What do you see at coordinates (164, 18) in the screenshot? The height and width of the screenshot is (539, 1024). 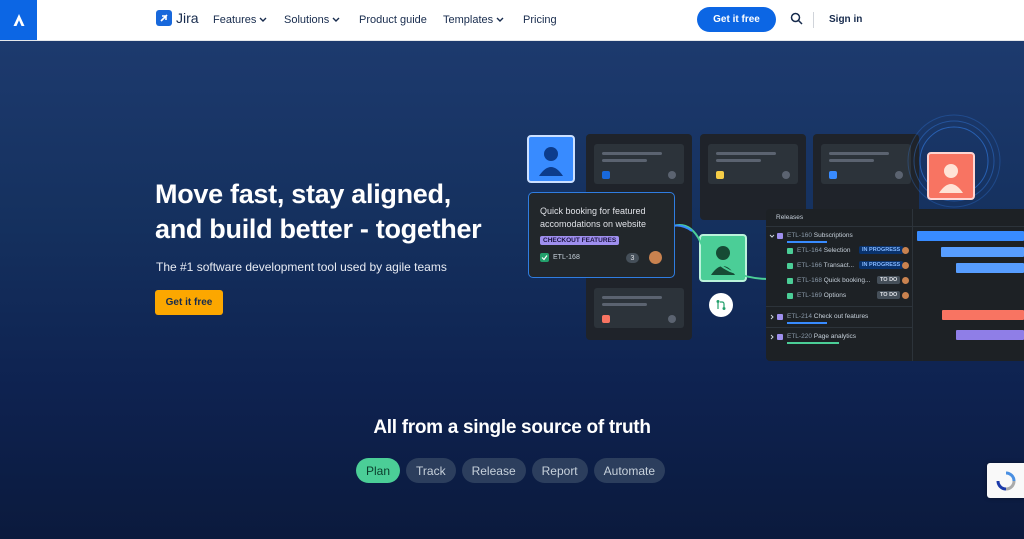 I see `jira-logo-icon` at bounding box center [164, 18].